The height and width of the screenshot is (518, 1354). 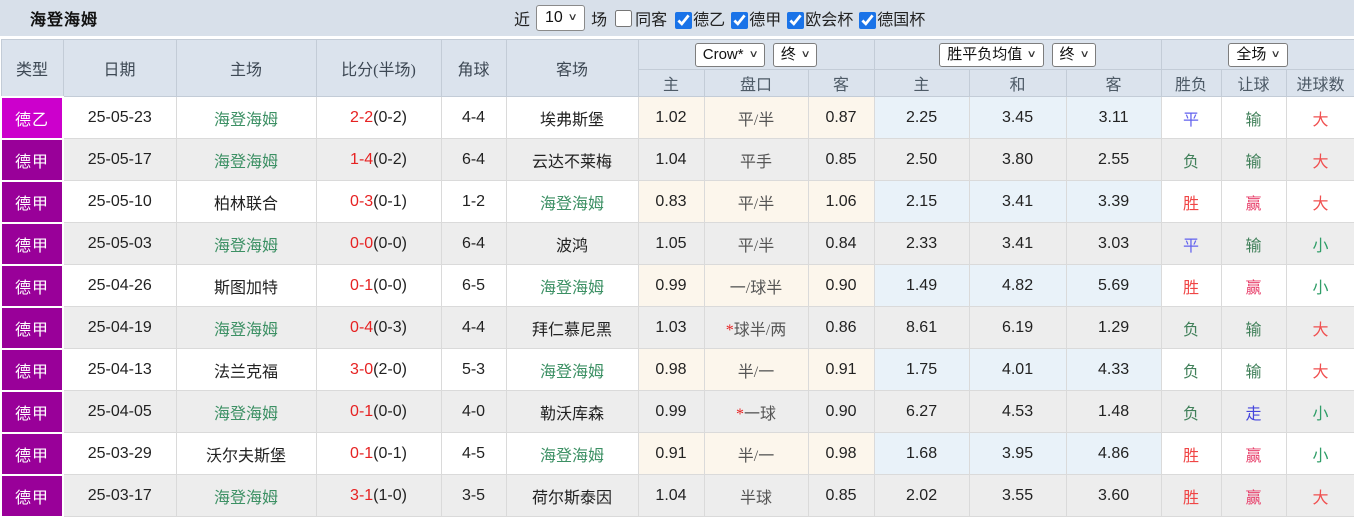 What do you see at coordinates (1253, 495) in the screenshot?
I see `handicap-result-cell: 赢` at bounding box center [1253, 495].